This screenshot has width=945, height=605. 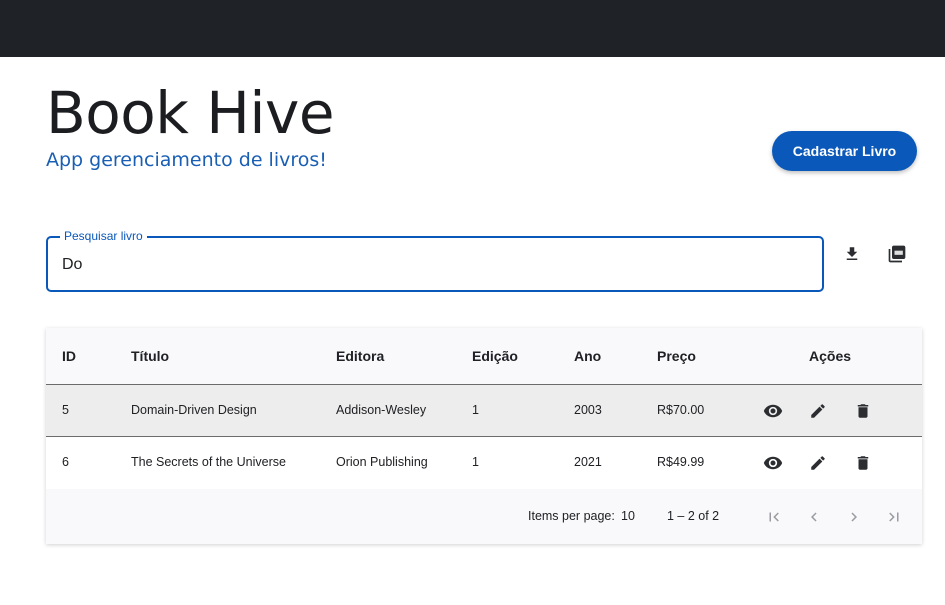 I want to click on column-title: Título, so click(x=150, y=356).